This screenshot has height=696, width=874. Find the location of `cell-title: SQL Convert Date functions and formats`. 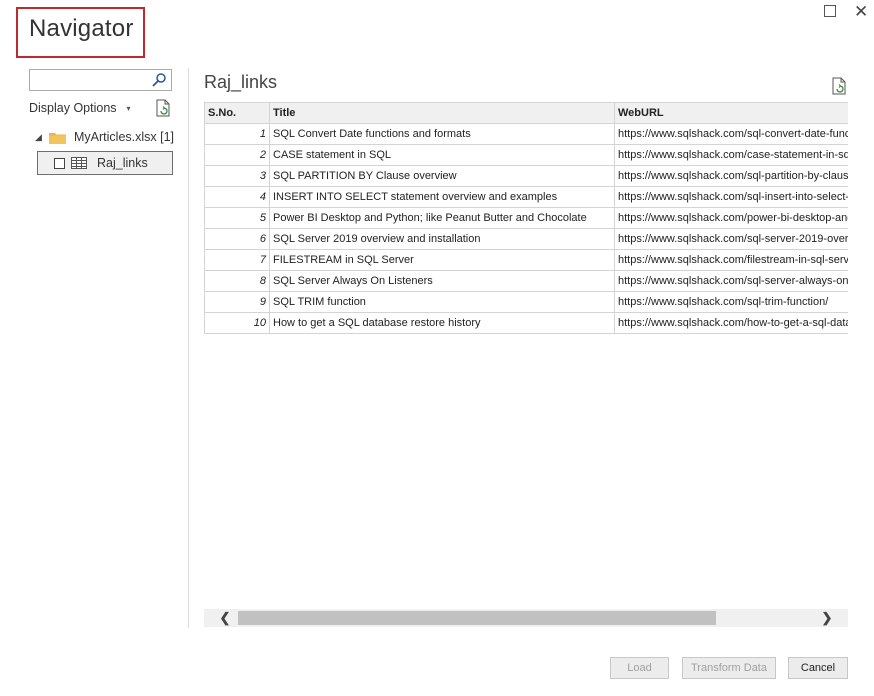

cell-title: SQL Convert Date functions and formats is located at coordinates (442, 134).